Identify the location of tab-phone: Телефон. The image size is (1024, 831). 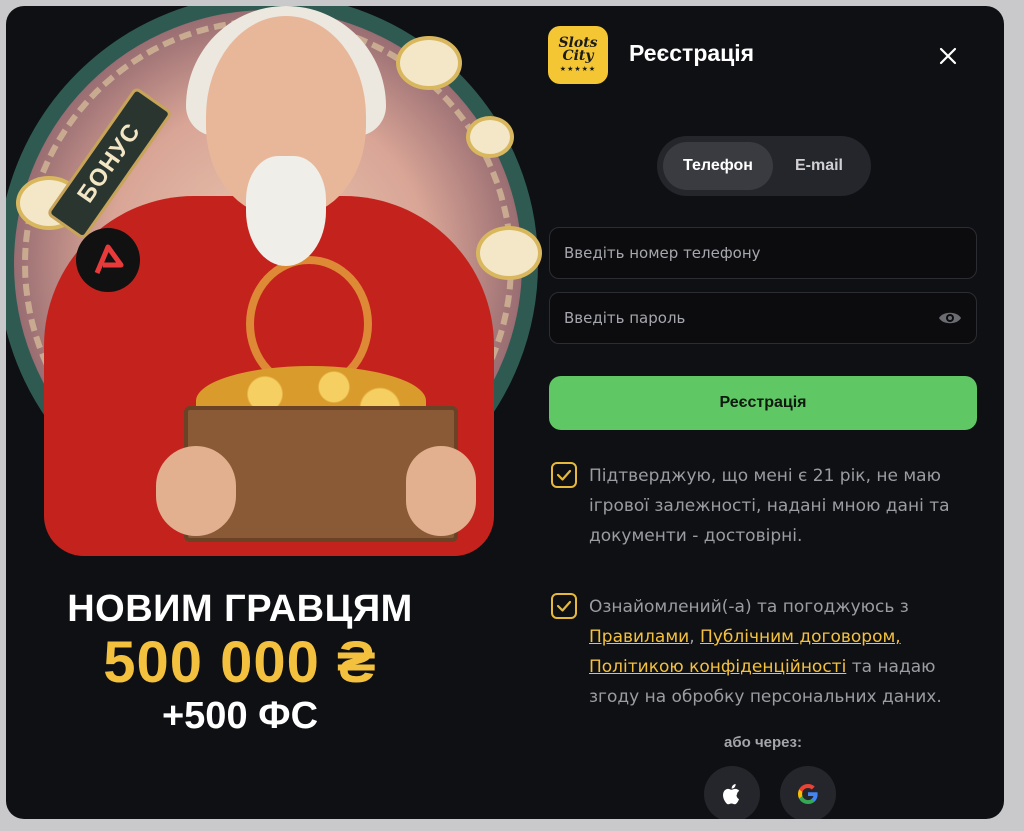
(718, 166).